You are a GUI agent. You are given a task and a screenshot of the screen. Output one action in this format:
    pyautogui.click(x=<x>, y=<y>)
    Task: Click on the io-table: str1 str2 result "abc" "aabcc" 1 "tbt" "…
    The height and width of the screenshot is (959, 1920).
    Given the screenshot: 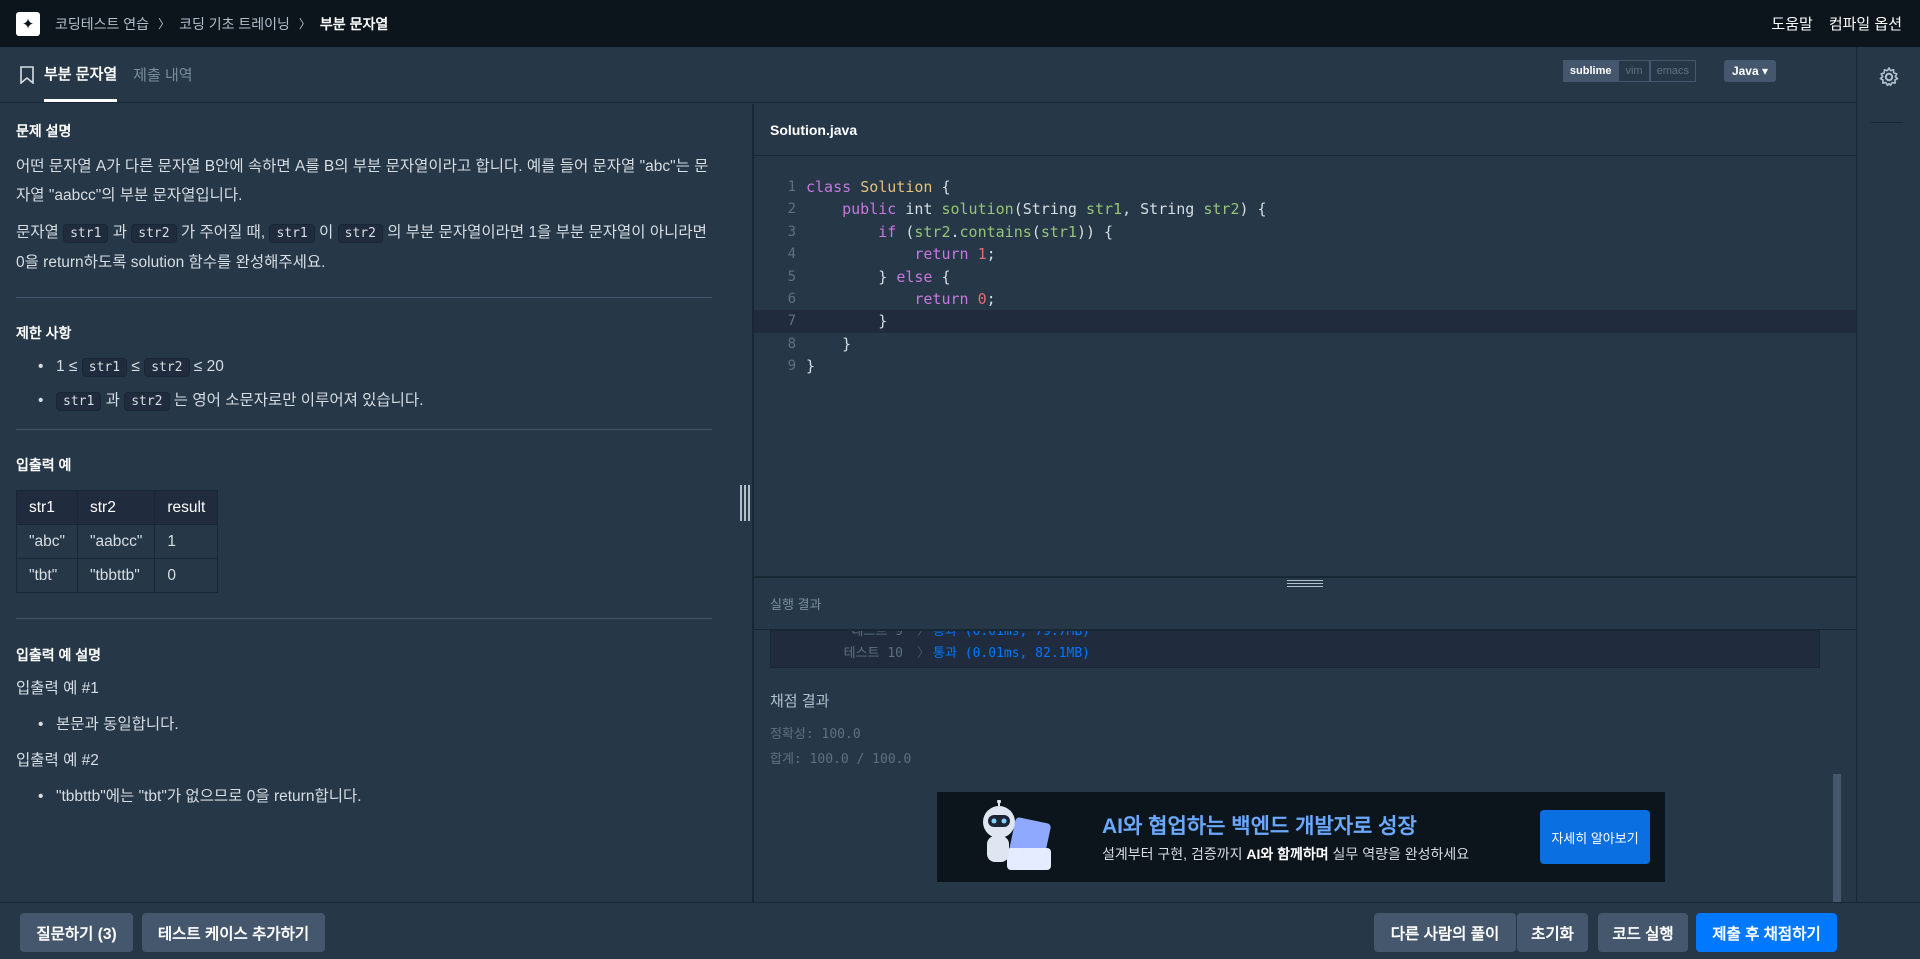 What is the action you would take?
    pyautogui.click(x=117, y=541)
    